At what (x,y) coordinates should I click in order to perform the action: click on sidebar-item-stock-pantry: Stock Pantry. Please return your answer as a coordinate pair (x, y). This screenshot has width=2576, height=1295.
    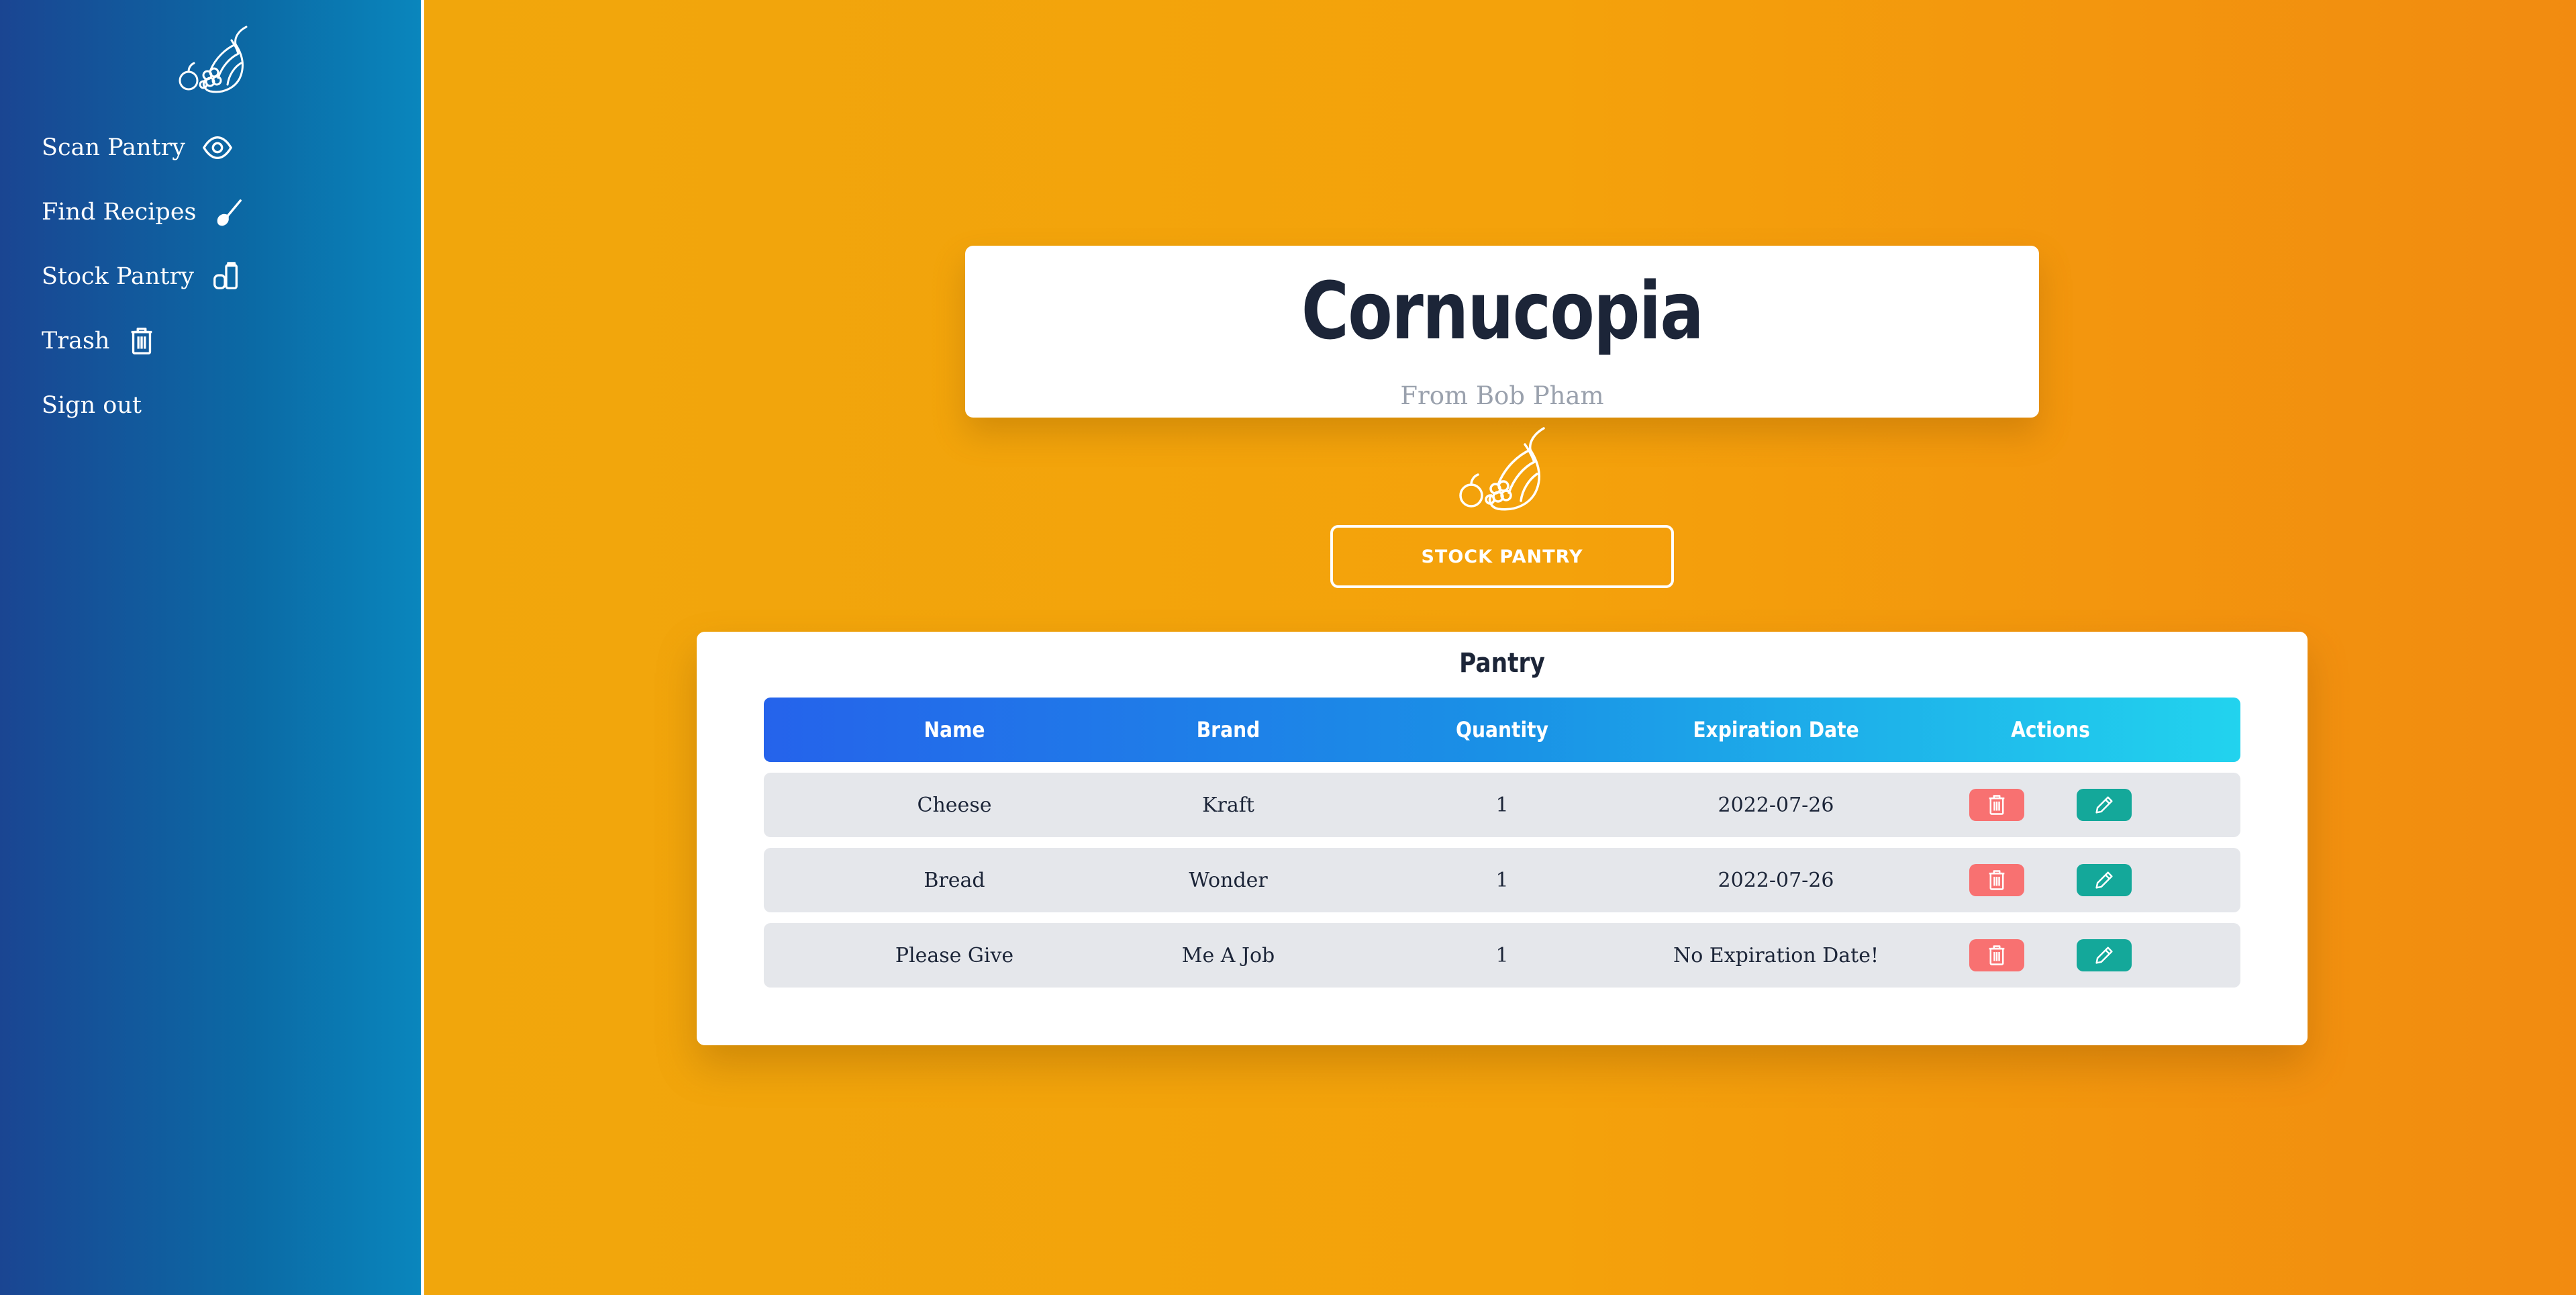
    Looking at the image, I should click on (143, 276).